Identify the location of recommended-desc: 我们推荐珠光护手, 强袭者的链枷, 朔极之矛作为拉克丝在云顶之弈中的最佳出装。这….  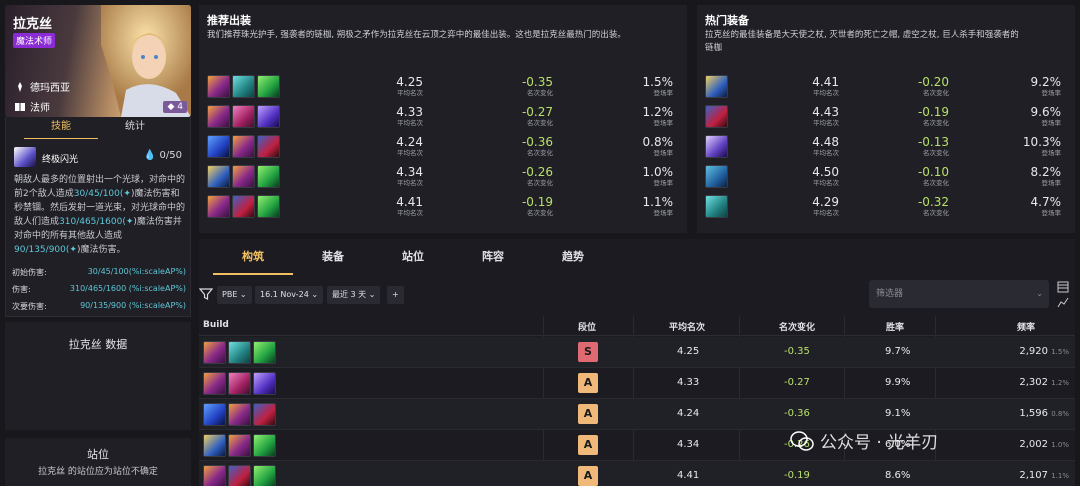
(416, 35).